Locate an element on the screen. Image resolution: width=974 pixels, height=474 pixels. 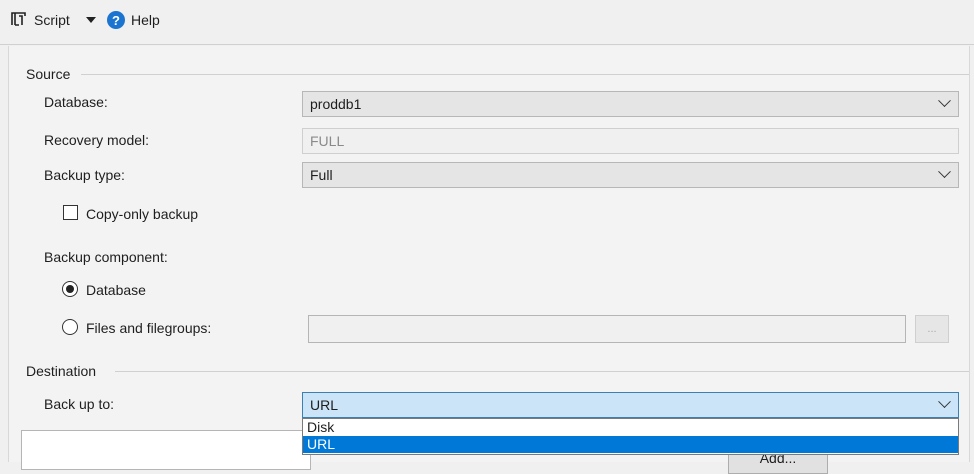
backup-to-select-value: URL is located at coordinates (324, 405).